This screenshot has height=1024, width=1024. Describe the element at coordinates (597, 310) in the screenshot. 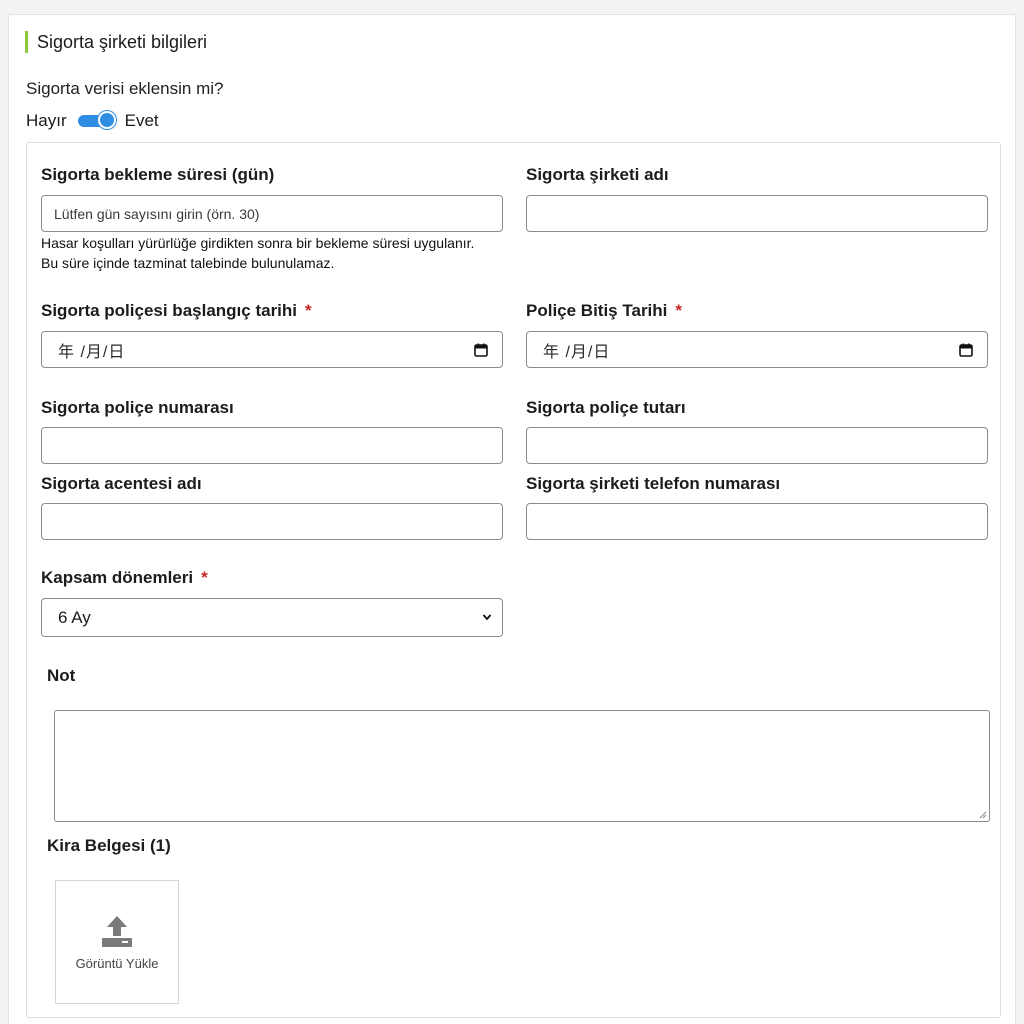

I see `end-date-label-text: Poliçe Bitiş Tarihi` at that location.